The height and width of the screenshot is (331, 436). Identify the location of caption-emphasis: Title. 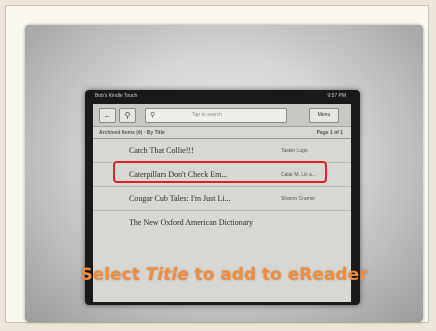
(167, 275).